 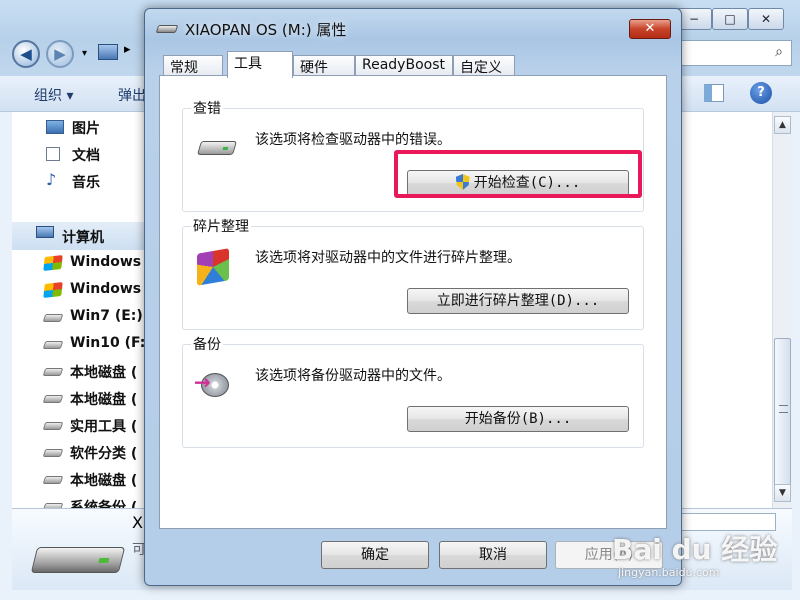 What do you see at coordinates (221, 226) in the screenshot?
I see `group-title: 碎片整理` at bounding box center [221, 226].